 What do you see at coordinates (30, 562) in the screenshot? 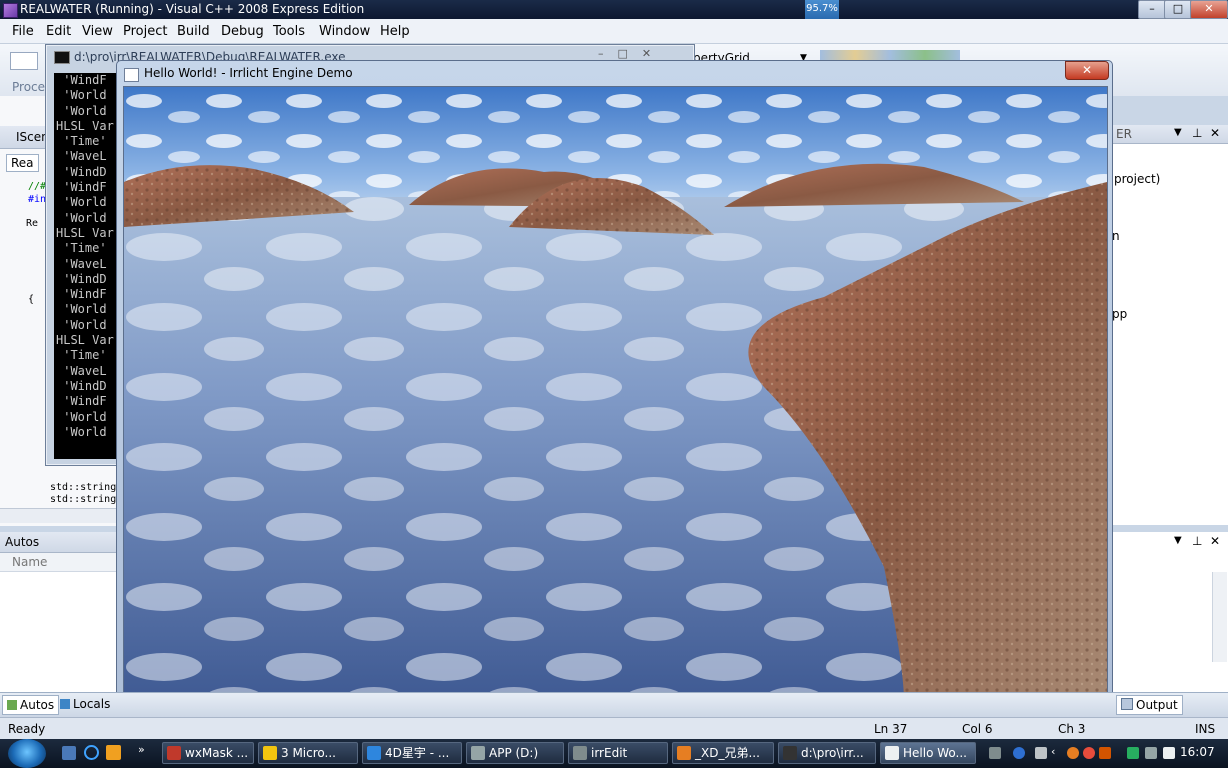
I see `name-column: Name` at bounding box center [30, 562].